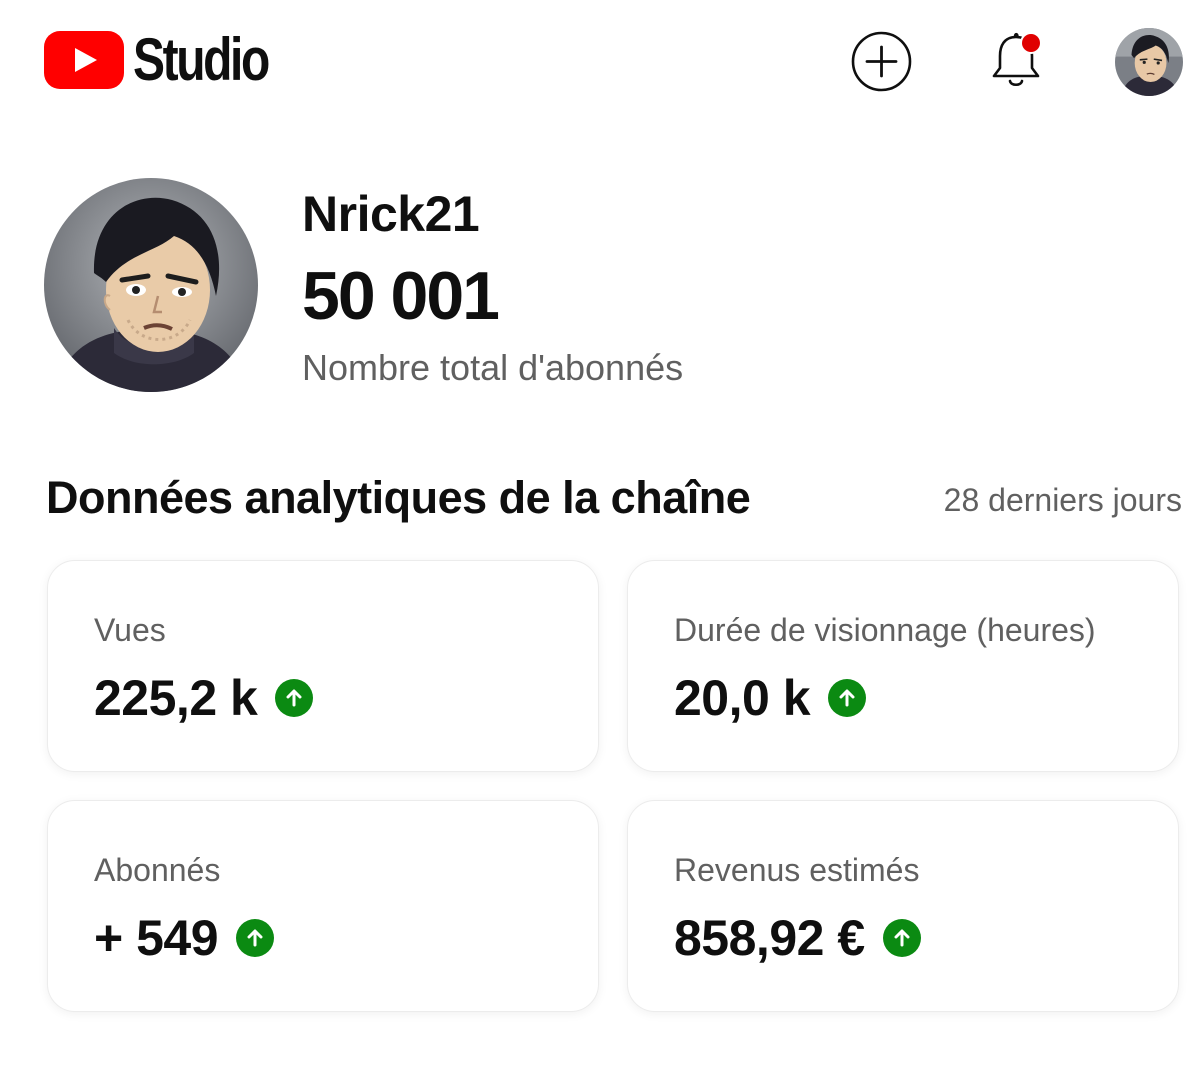  What do you see at coordinates (885, 630) in the screenshot?
I see `metric-label: Durée de visionnage (heures)` at bounding box center [885, 630].